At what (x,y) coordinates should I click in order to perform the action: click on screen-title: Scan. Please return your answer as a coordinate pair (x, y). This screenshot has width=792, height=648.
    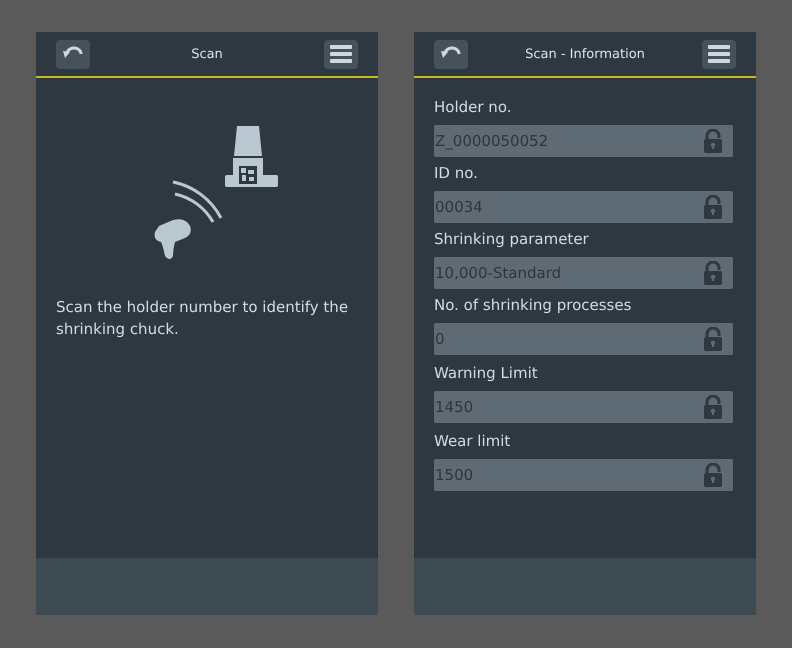
    Looking at the image, I should click on (207, 54).